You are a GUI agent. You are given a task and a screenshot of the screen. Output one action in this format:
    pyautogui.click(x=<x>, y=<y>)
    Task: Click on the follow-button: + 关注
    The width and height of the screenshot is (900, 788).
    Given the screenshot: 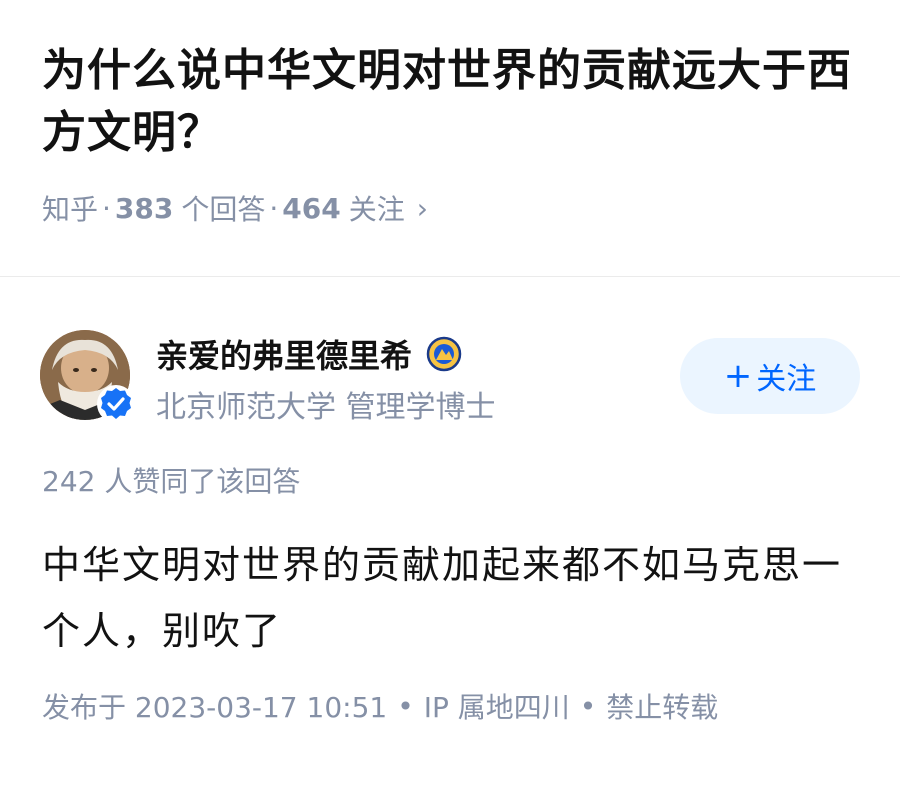 What is the action you would take?
    pyautogui.click(x=770, y=376)
    